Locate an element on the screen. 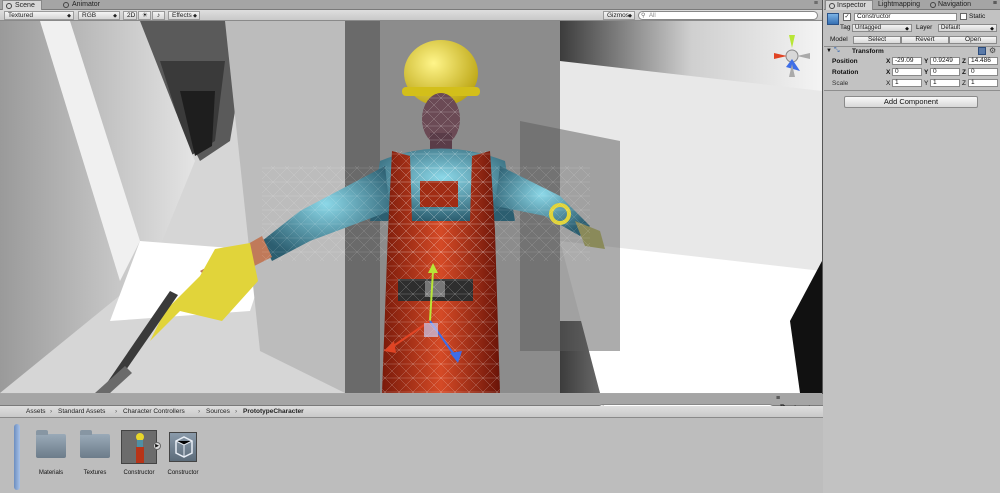 Image resolution: width=1000 pixels, height=493 pixels. layer-dropdown: Default ◆ is located at coordinates (967, 28).